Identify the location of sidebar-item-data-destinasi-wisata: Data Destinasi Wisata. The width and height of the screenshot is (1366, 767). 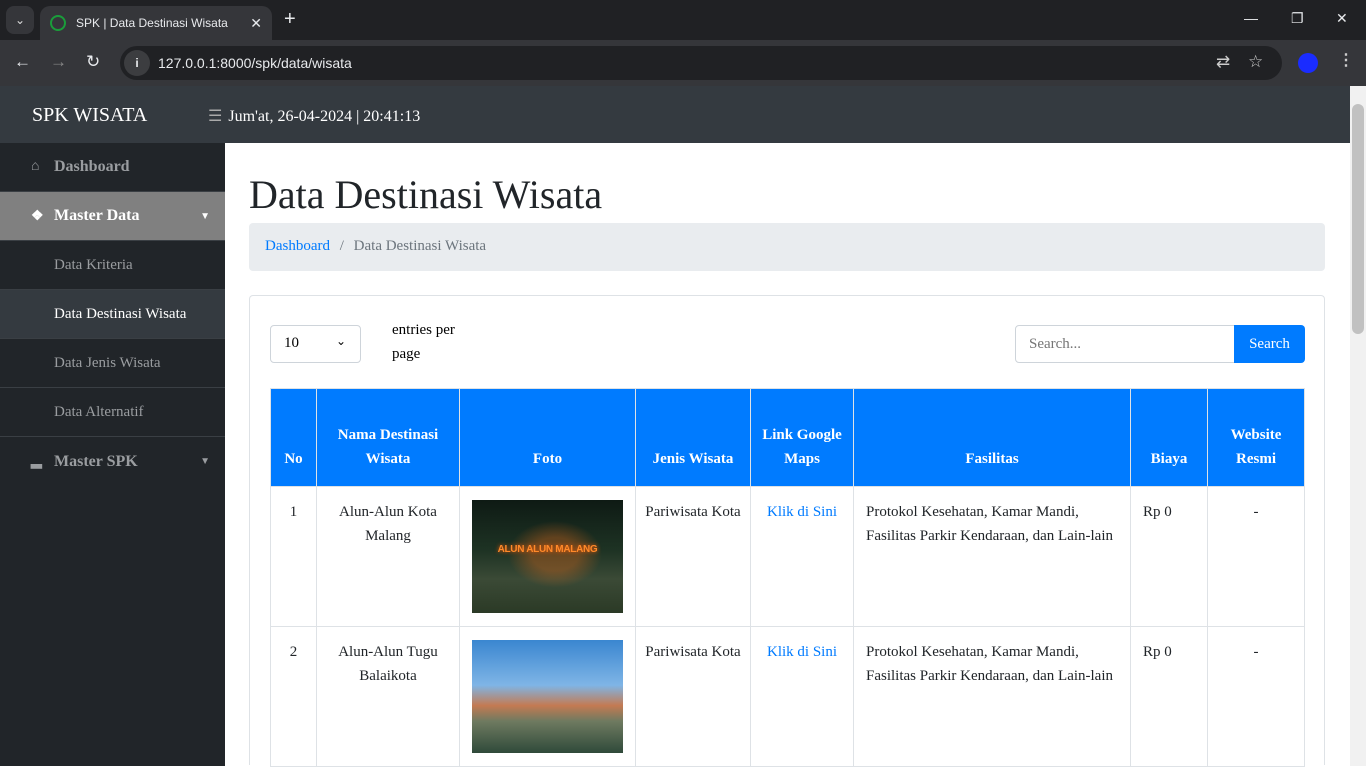
(112, 314).